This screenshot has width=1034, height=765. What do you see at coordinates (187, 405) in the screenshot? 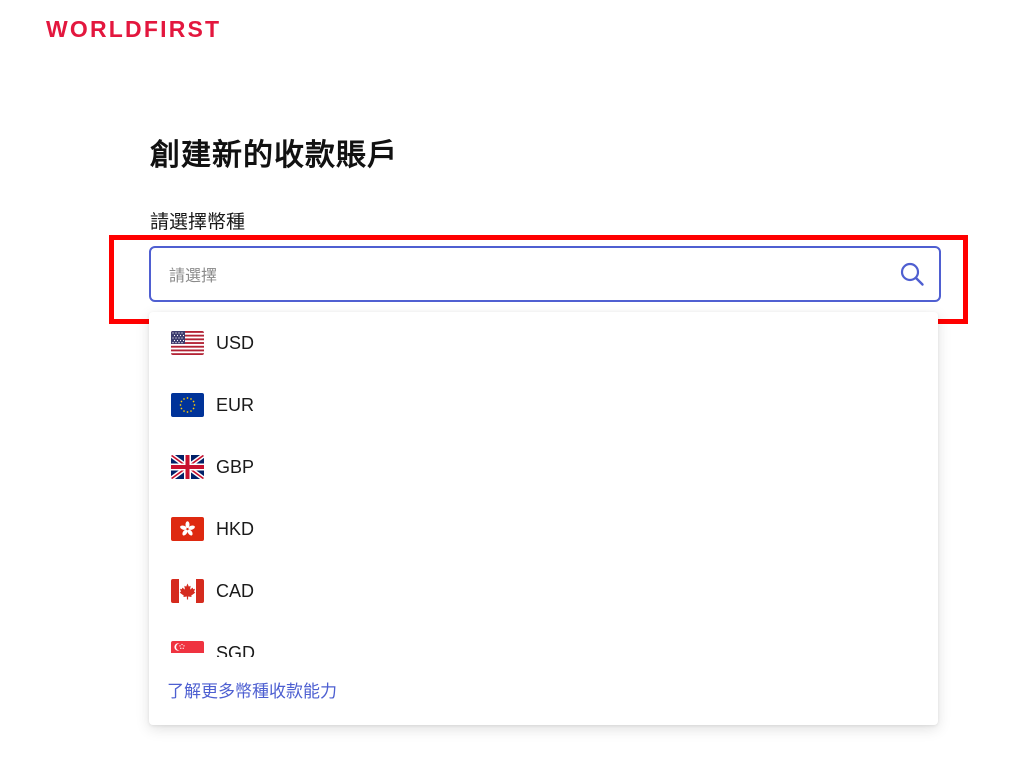
I see `eu-flag-icon` at bounding box center [187, 405].